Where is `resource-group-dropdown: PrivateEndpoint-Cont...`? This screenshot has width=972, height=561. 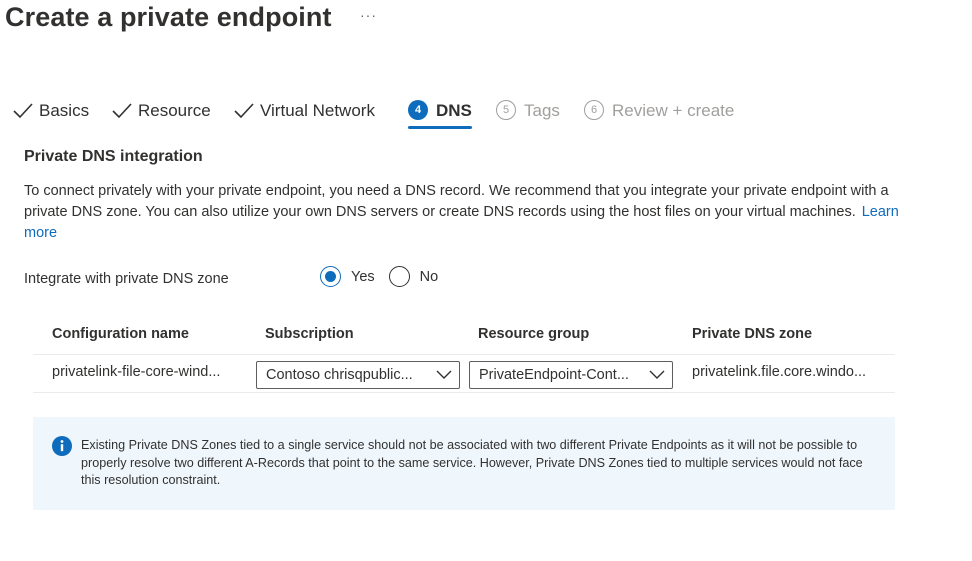
resource-group-dropdown: PrivateEndpoint-Cont... is located at coordinates (571, 375).